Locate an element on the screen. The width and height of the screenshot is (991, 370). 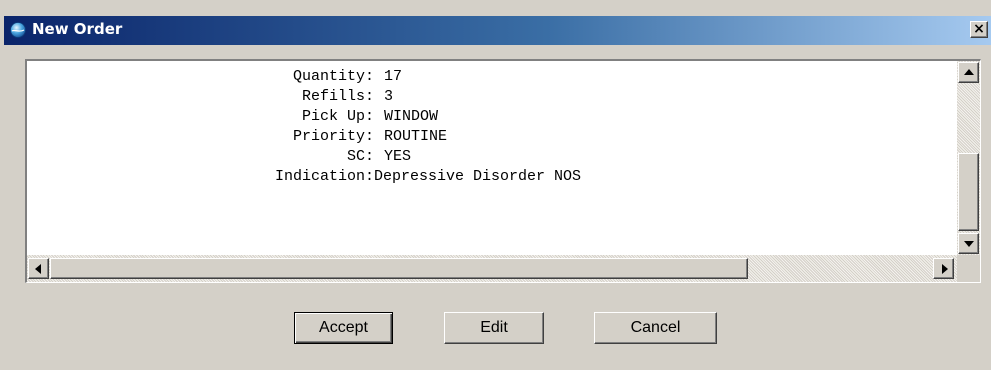
arrow-down-icon is located at coordinates (969, 244).